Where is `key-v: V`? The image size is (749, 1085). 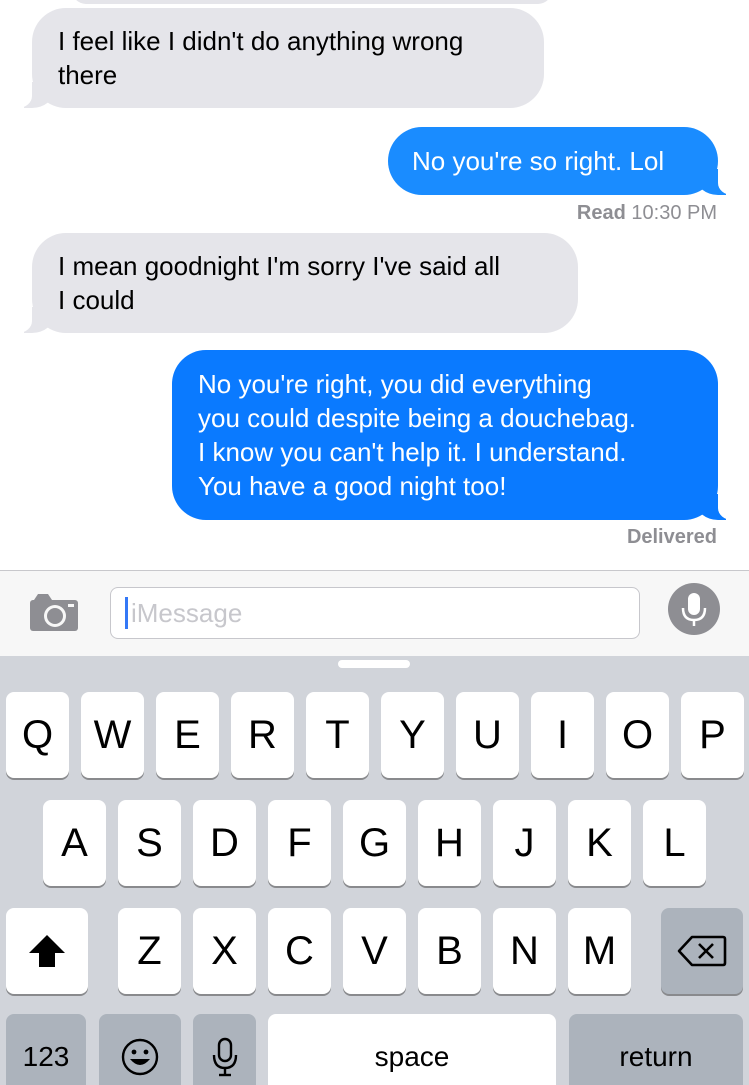
key-v: V is located at coordinates (374, 951).